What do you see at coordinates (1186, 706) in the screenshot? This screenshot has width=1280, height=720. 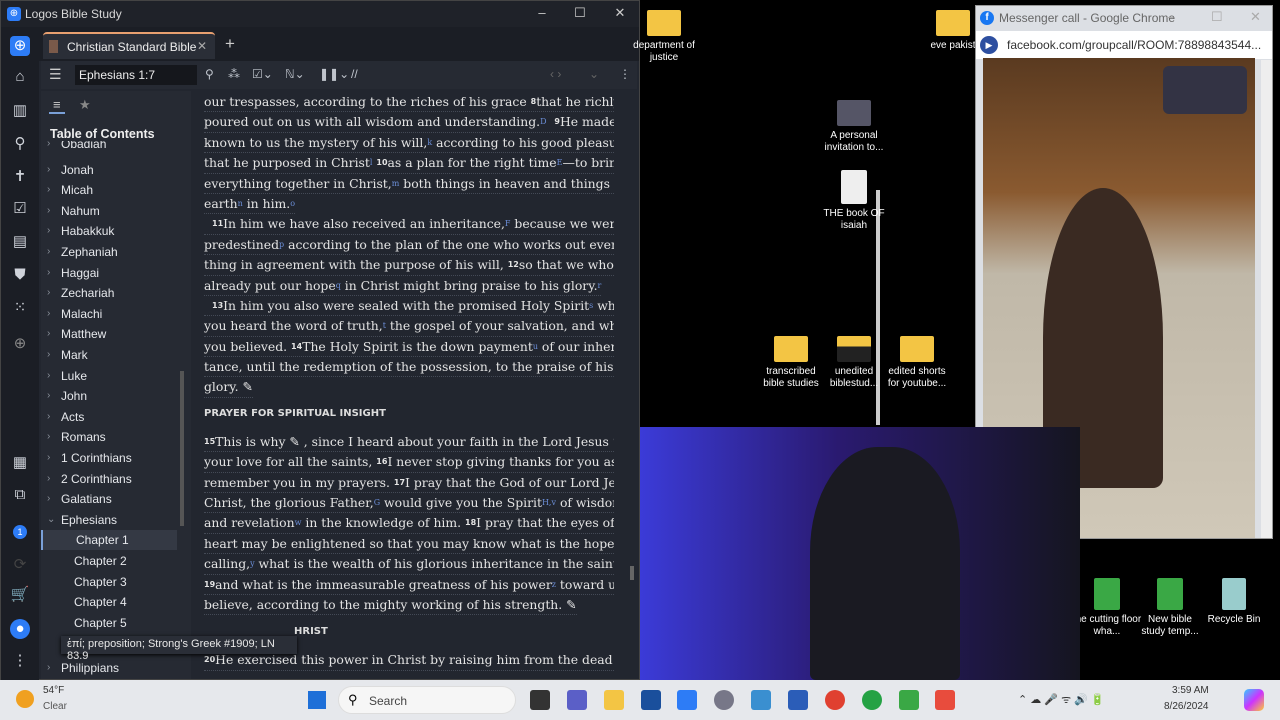 I see `clock-date: 8/26/2024` at bounding box center [1186, 706].